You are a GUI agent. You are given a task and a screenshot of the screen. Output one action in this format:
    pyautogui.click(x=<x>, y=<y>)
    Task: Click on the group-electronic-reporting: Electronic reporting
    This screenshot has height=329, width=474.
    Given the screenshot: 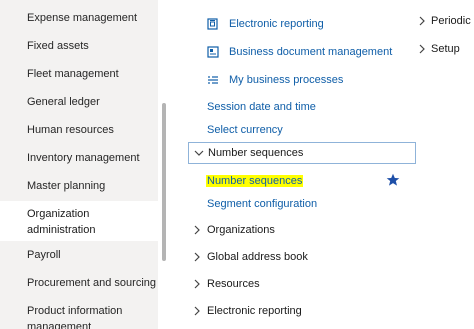 What is the action you would take?
    pyautogui.click(x=300, y=311)
    